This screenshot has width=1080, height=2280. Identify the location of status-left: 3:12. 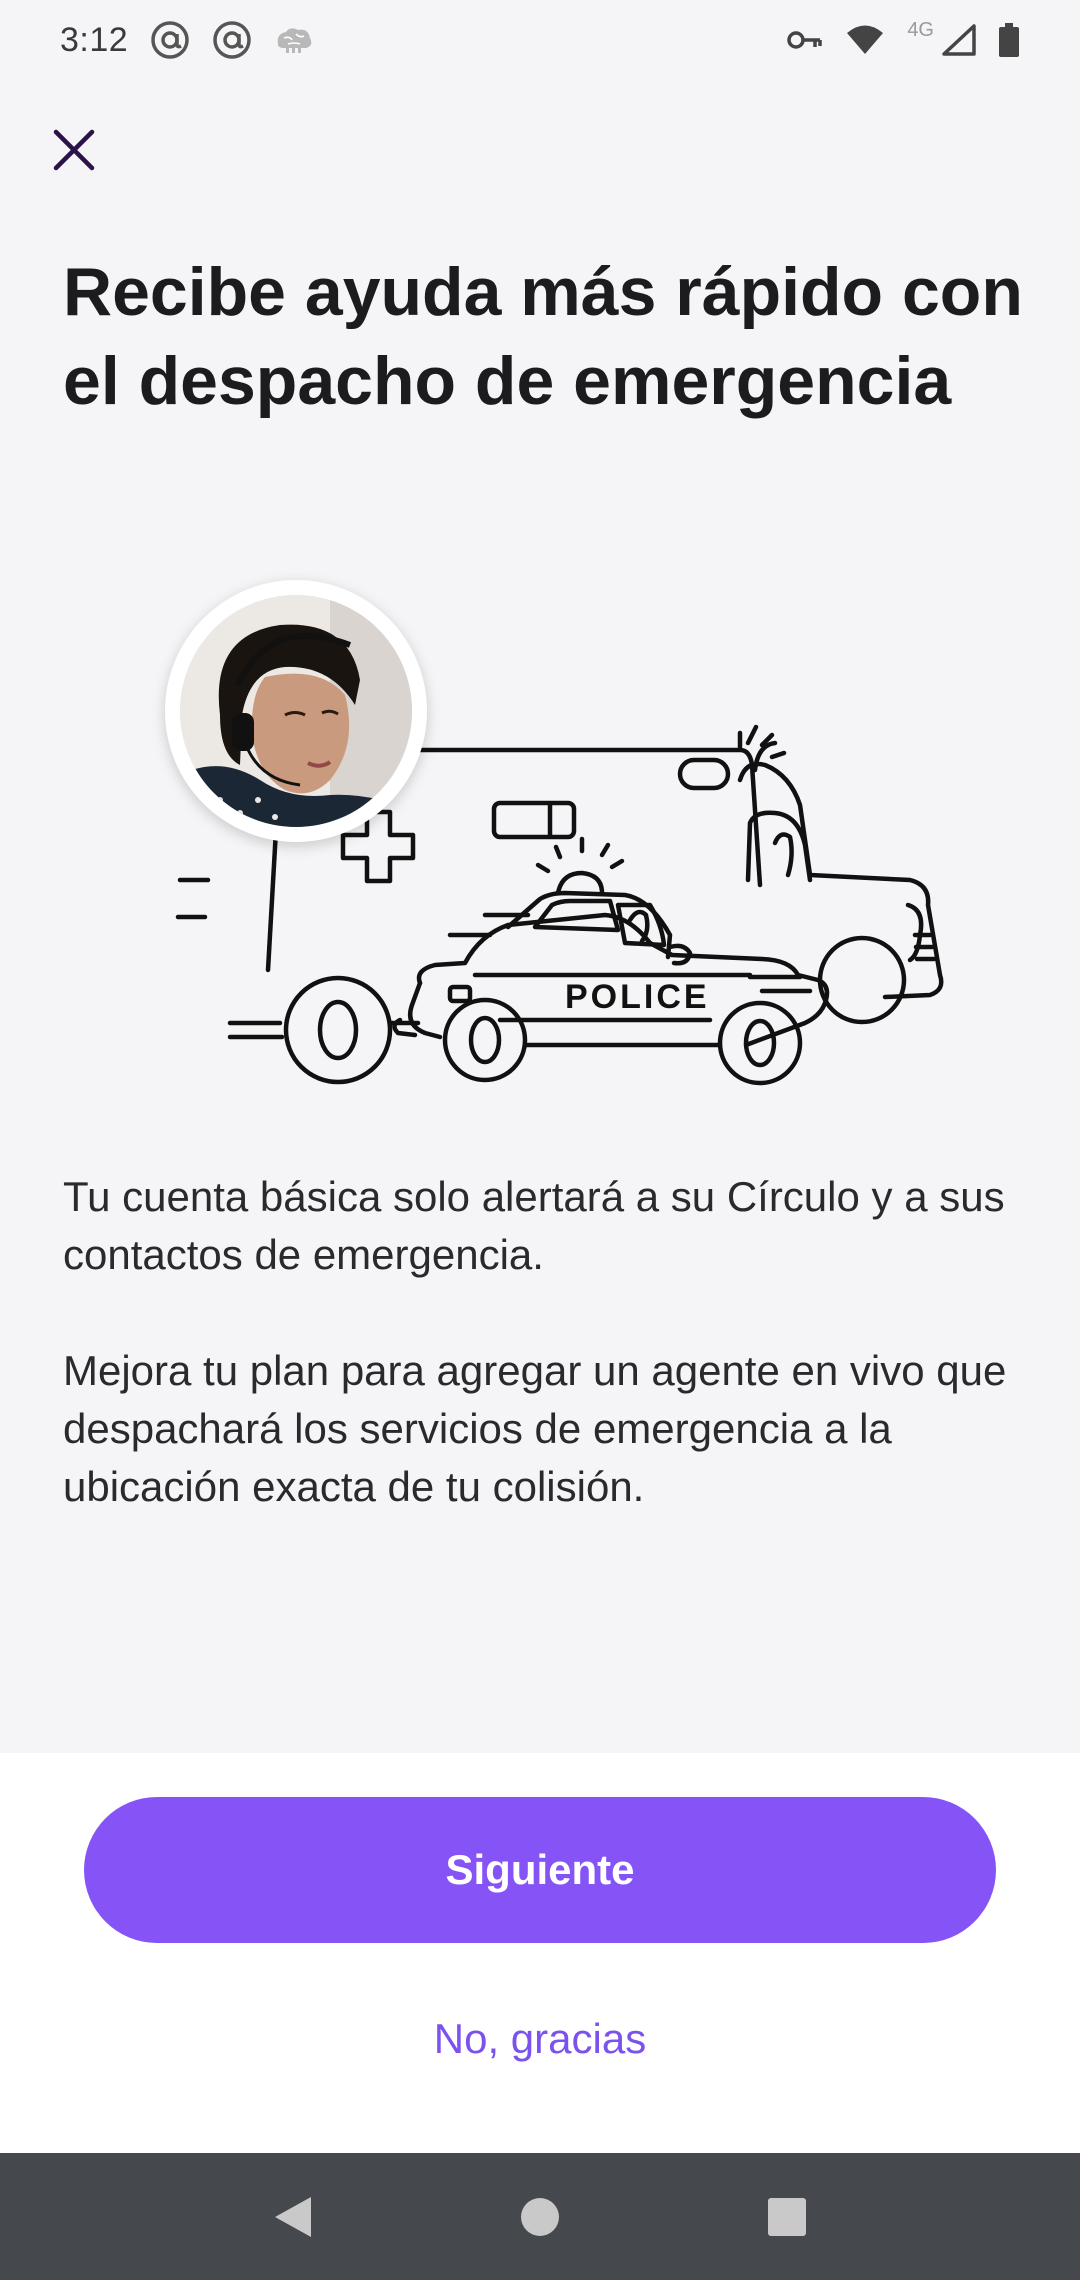
(187, 40).